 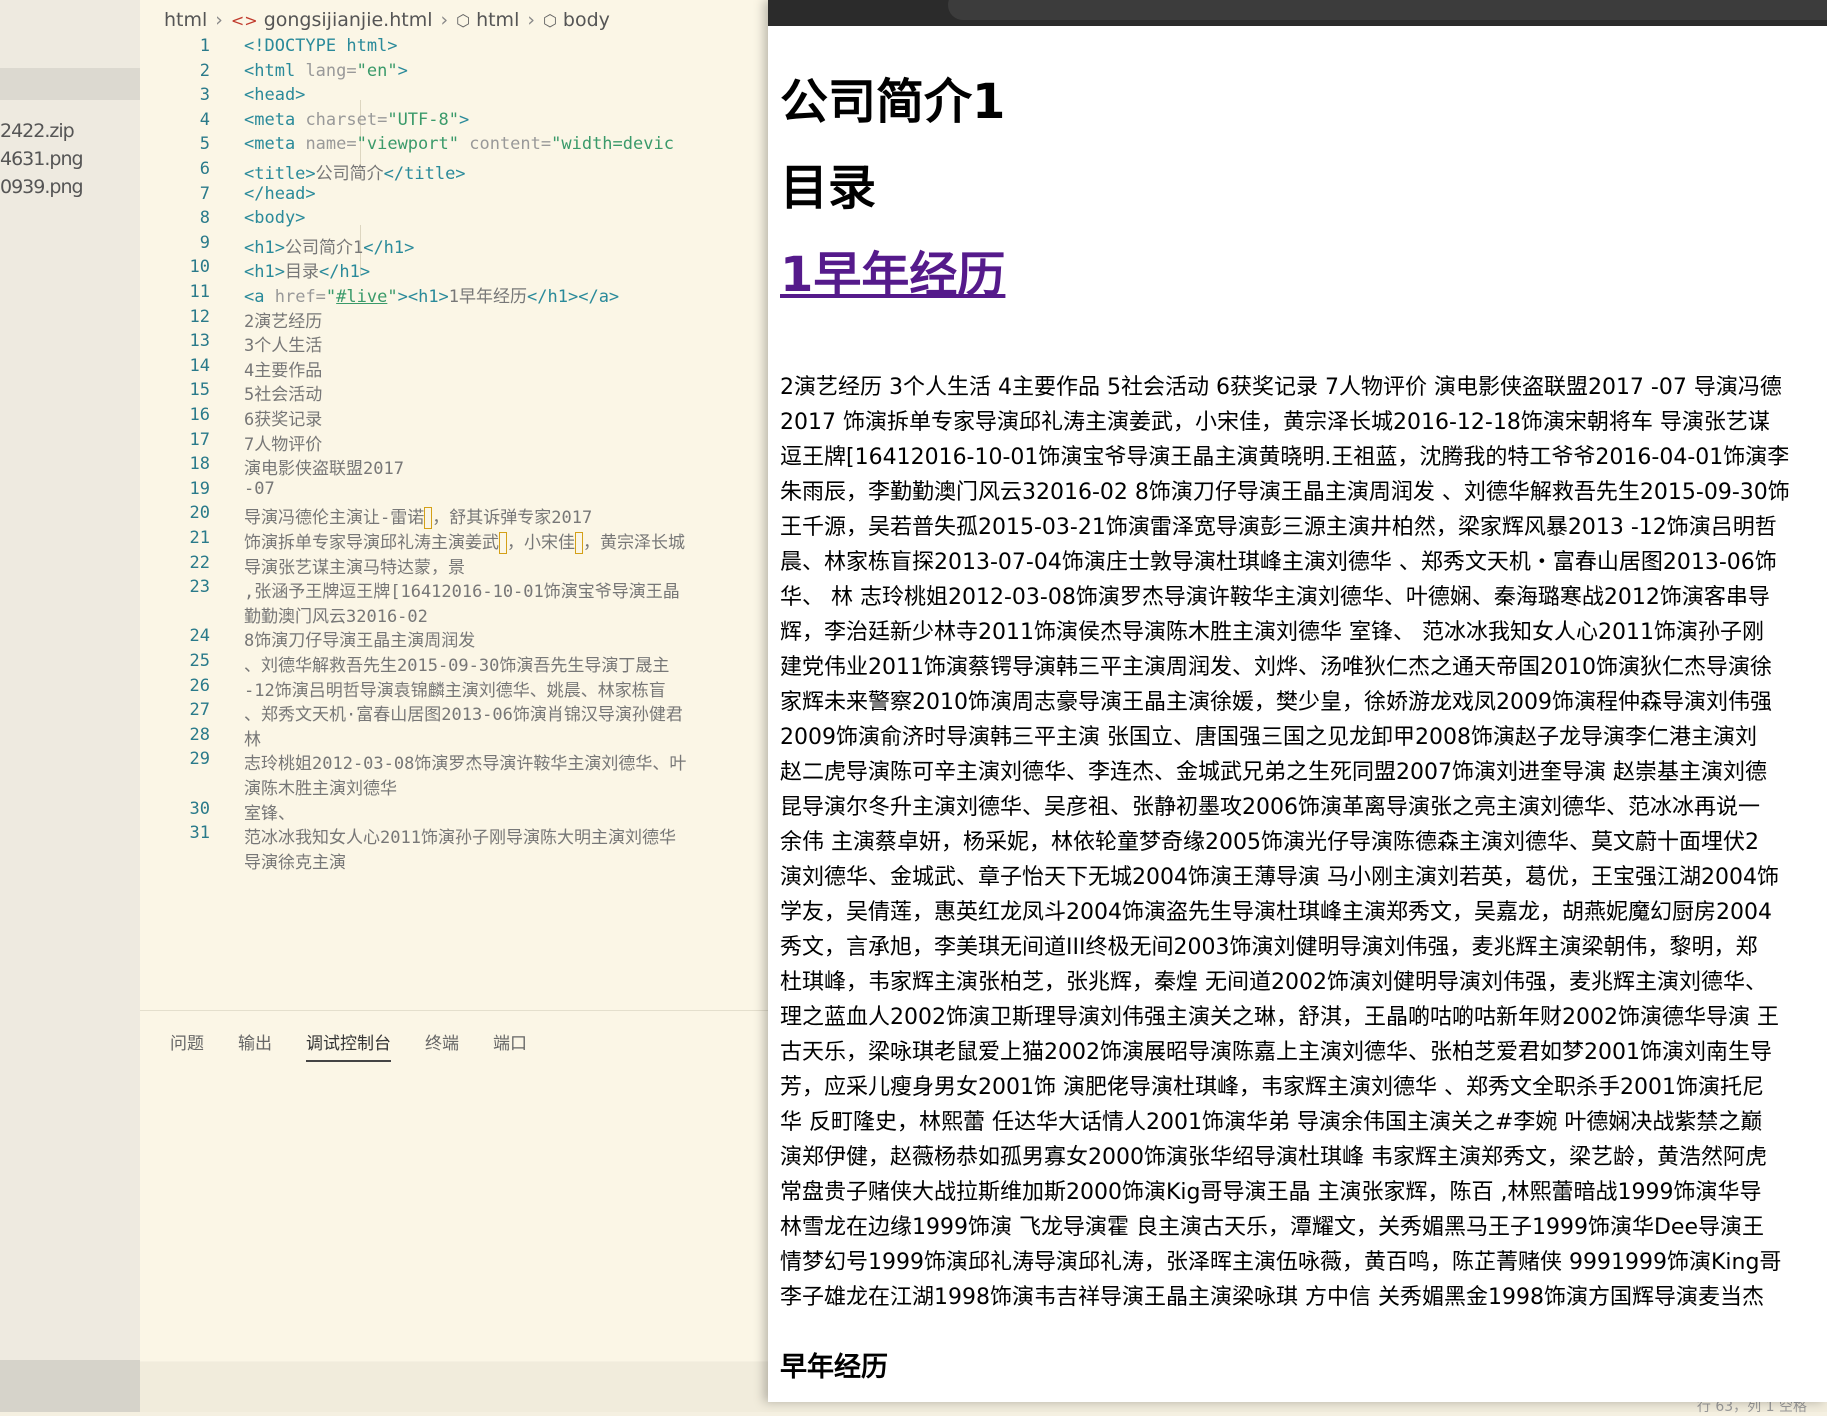 I want to click on line-number: 12, so click(x=199, y=316).